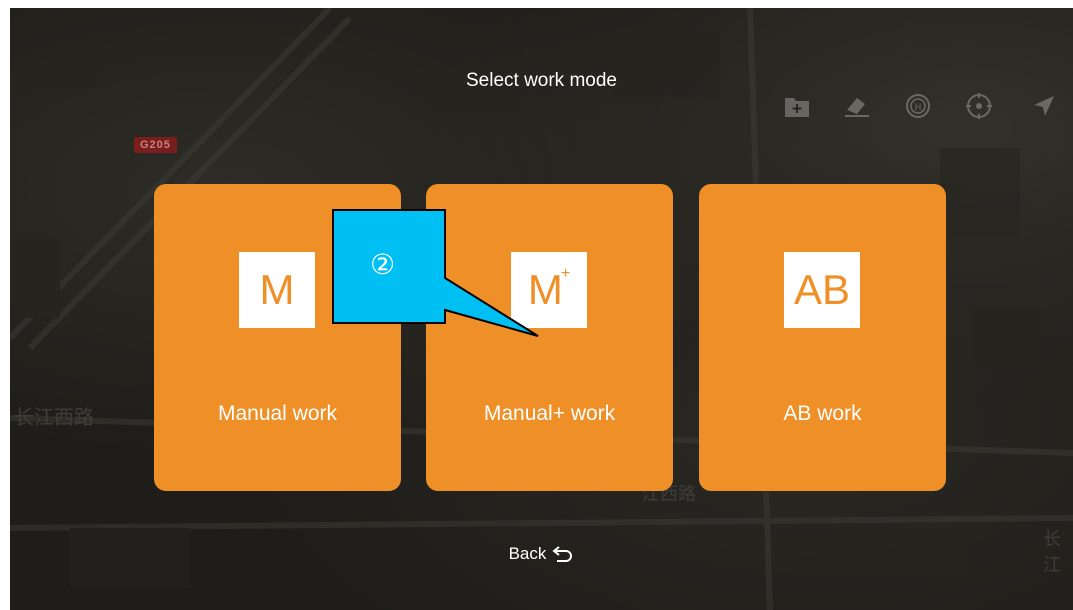  What do you see at coordinates (562, 554) in the screenshot?
I see `undo-arrow-icon` at bounding box center [562, 554].